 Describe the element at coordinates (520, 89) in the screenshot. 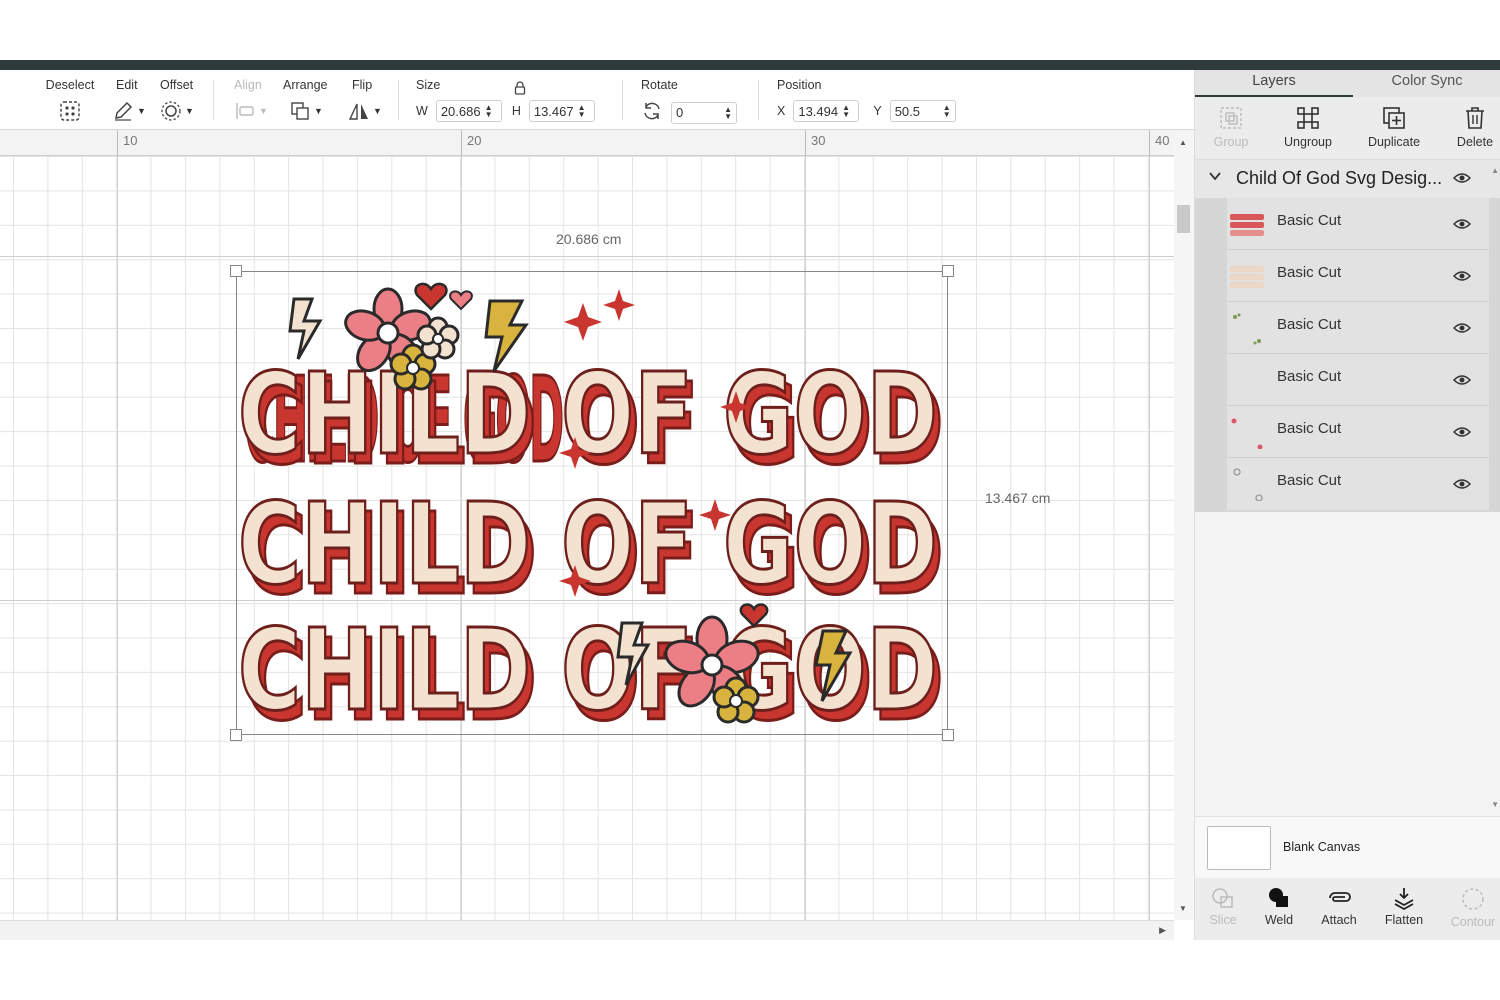

I see `lock-icon` at that location.